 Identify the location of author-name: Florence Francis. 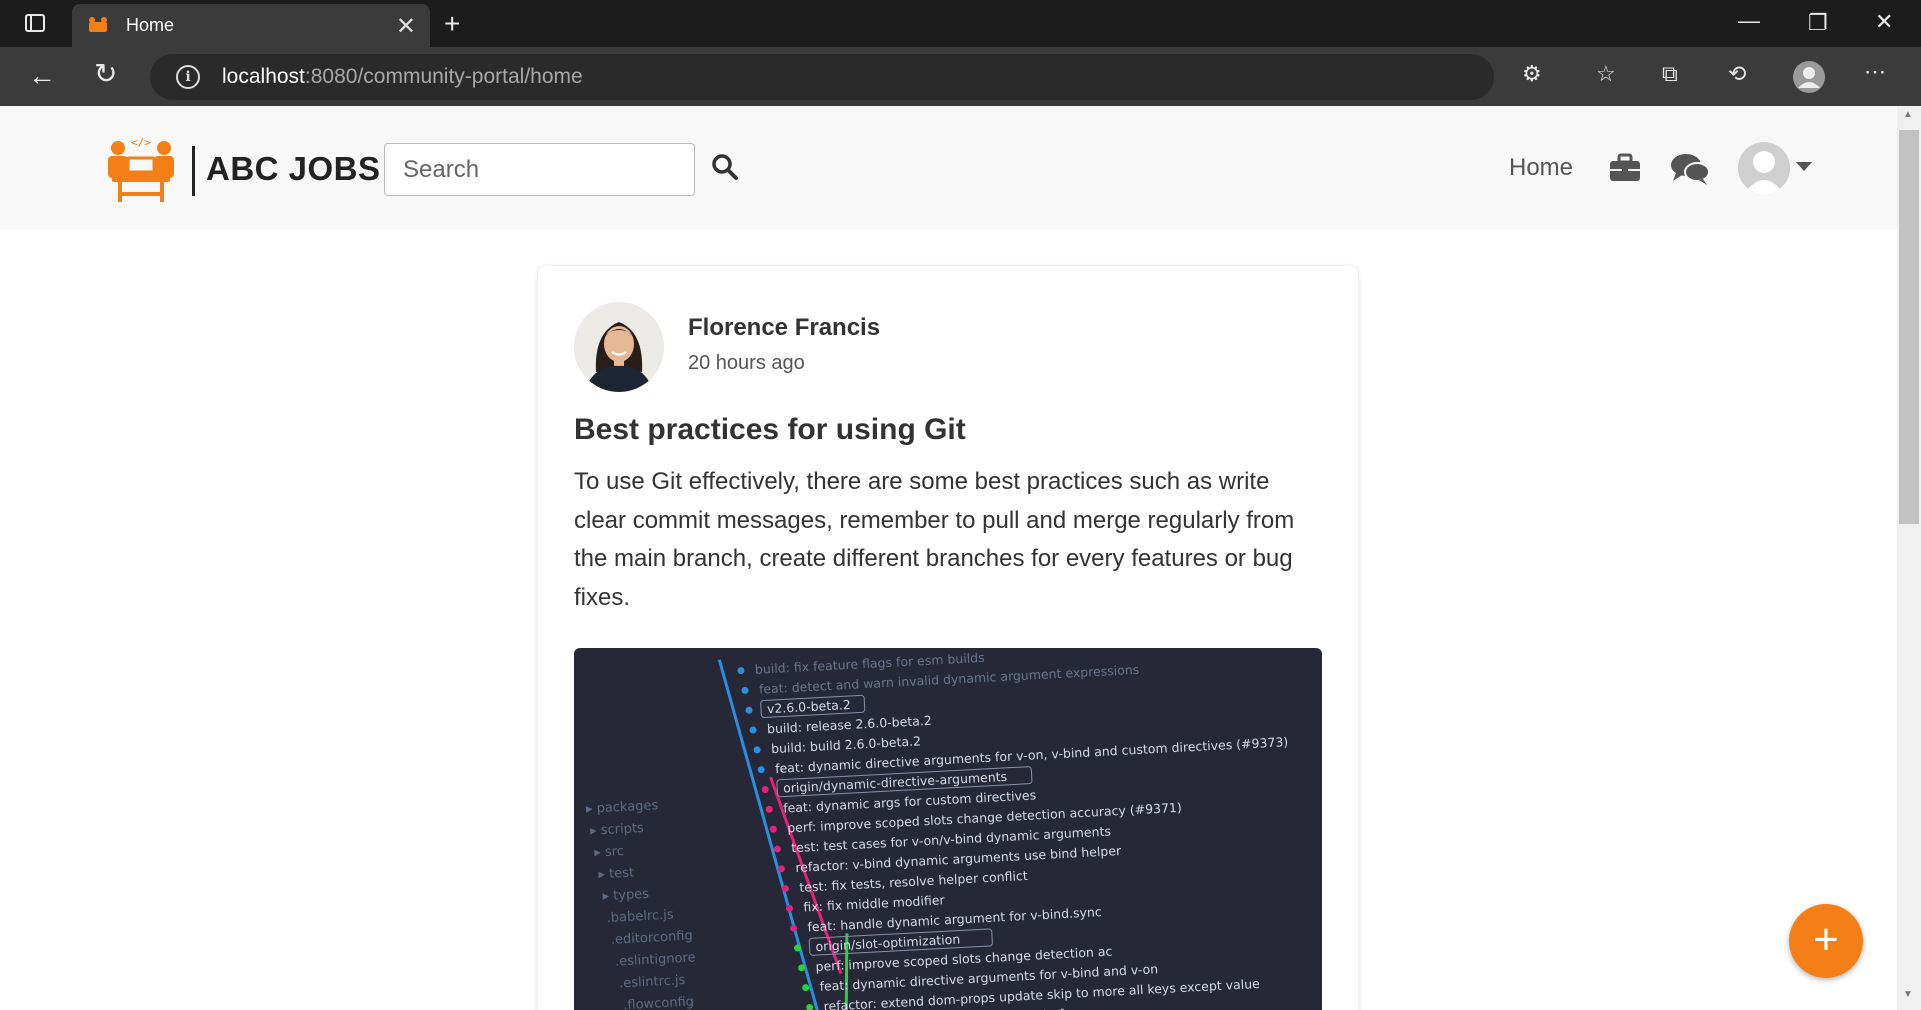
(784, 328).